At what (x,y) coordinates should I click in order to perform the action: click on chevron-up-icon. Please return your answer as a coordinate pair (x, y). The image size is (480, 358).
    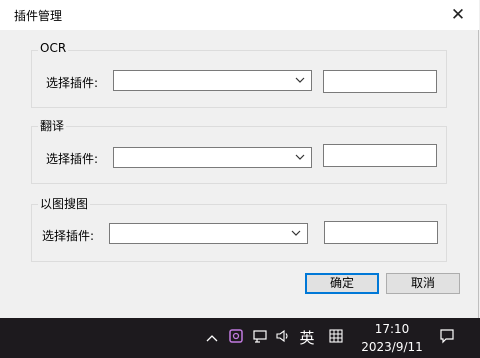
    Looking at the image, I should click on (212, 338).